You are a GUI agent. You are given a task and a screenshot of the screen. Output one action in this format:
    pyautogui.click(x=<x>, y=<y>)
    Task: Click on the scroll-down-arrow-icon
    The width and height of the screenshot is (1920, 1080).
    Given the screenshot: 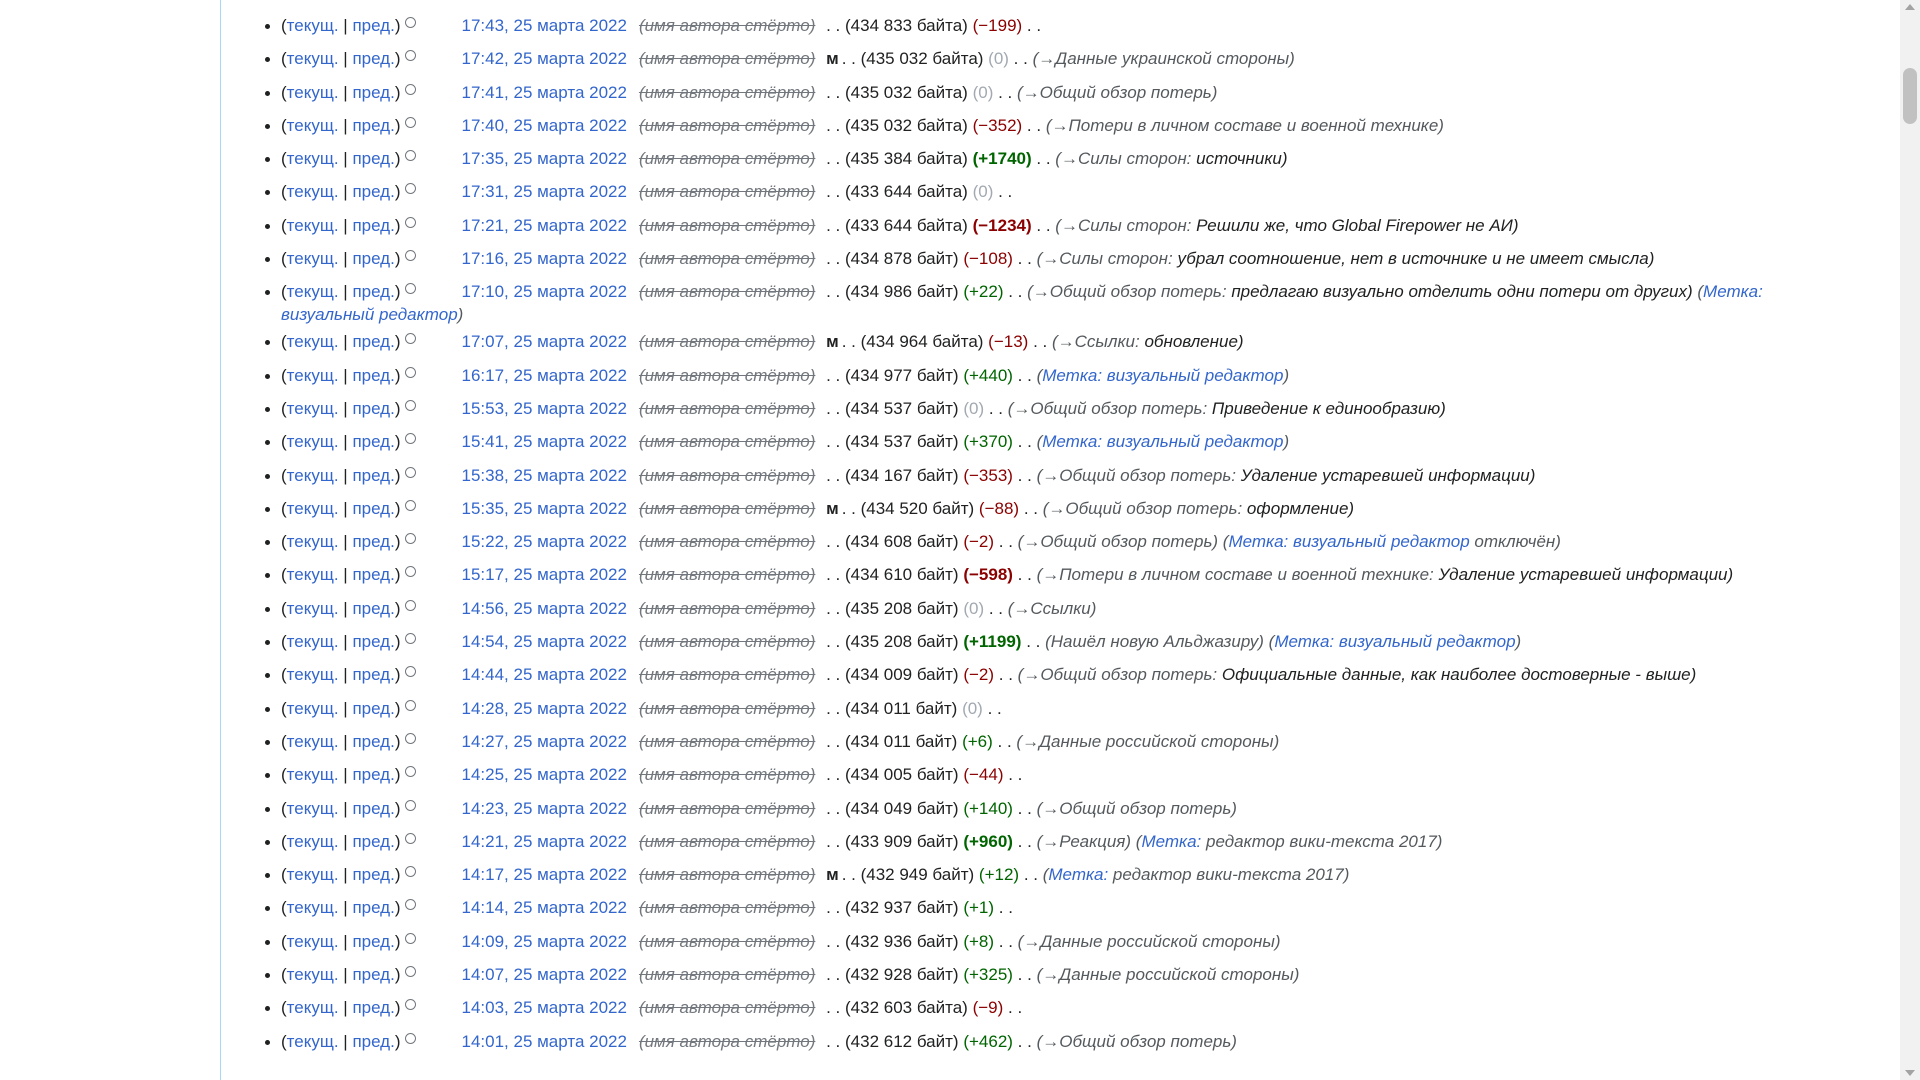 What is the action you would take?
    pyautogui.click(x=1910, y=1073)
    